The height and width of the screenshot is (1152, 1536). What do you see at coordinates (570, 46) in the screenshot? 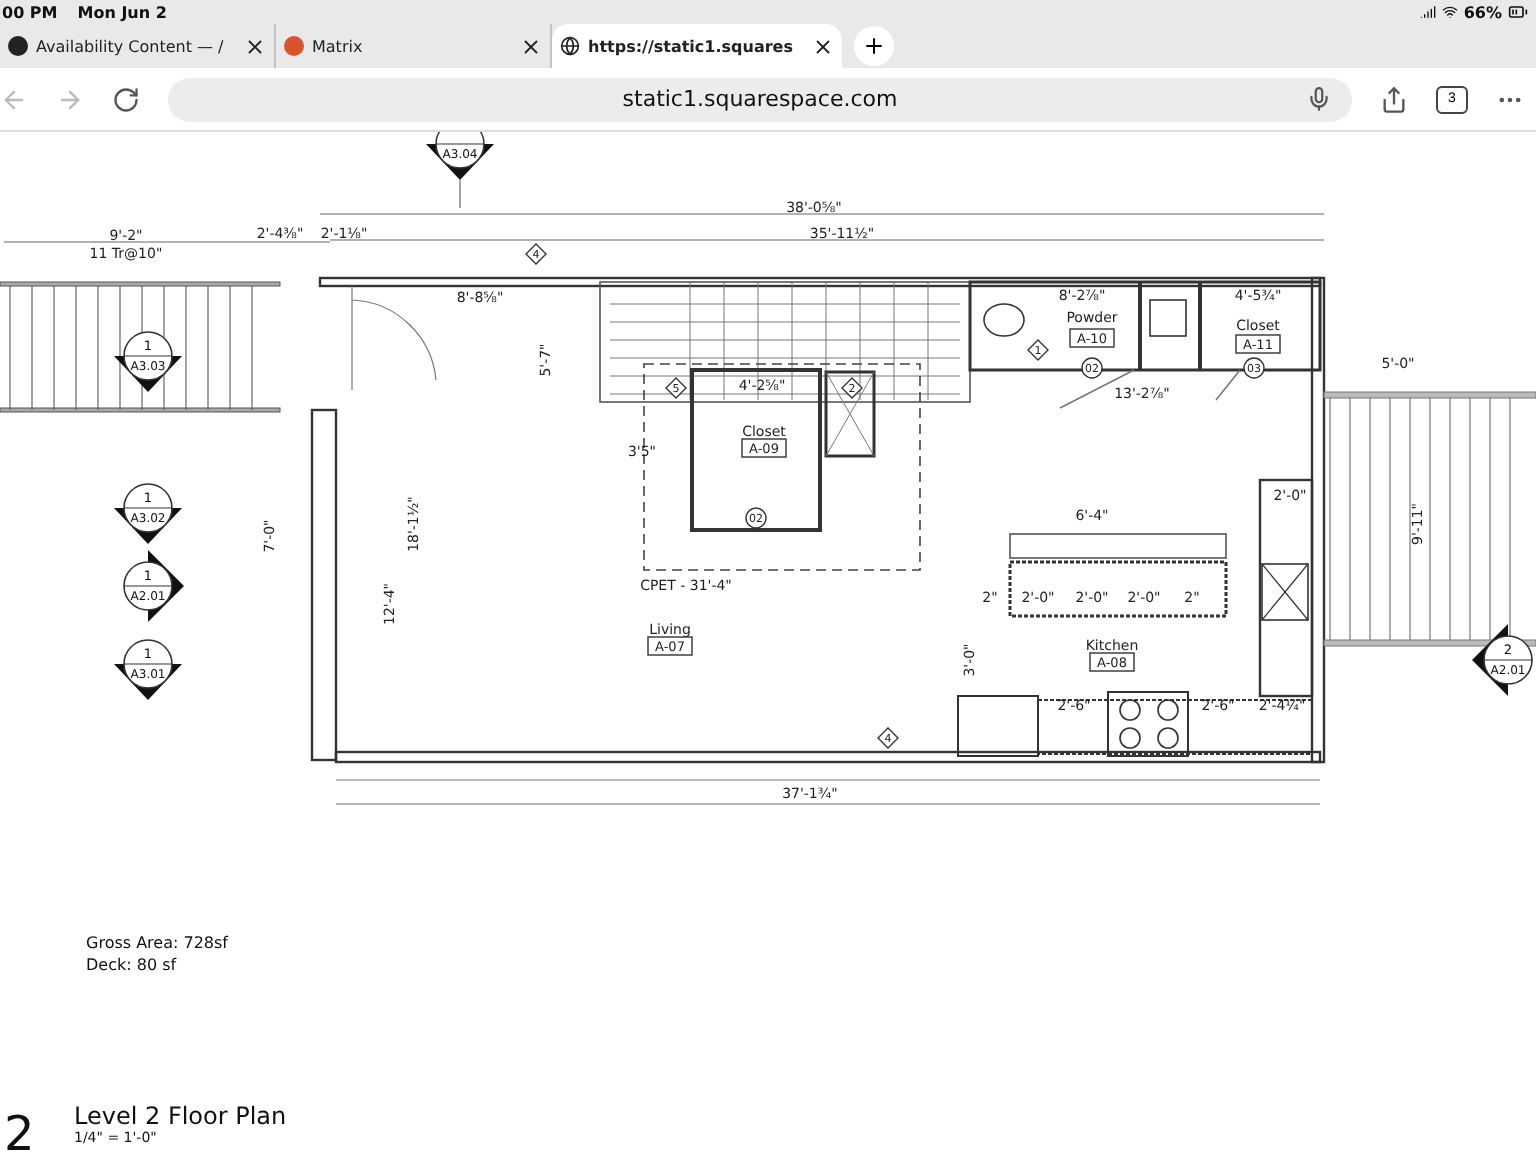
I see `globe-icon` at bounding box center [570, 46].